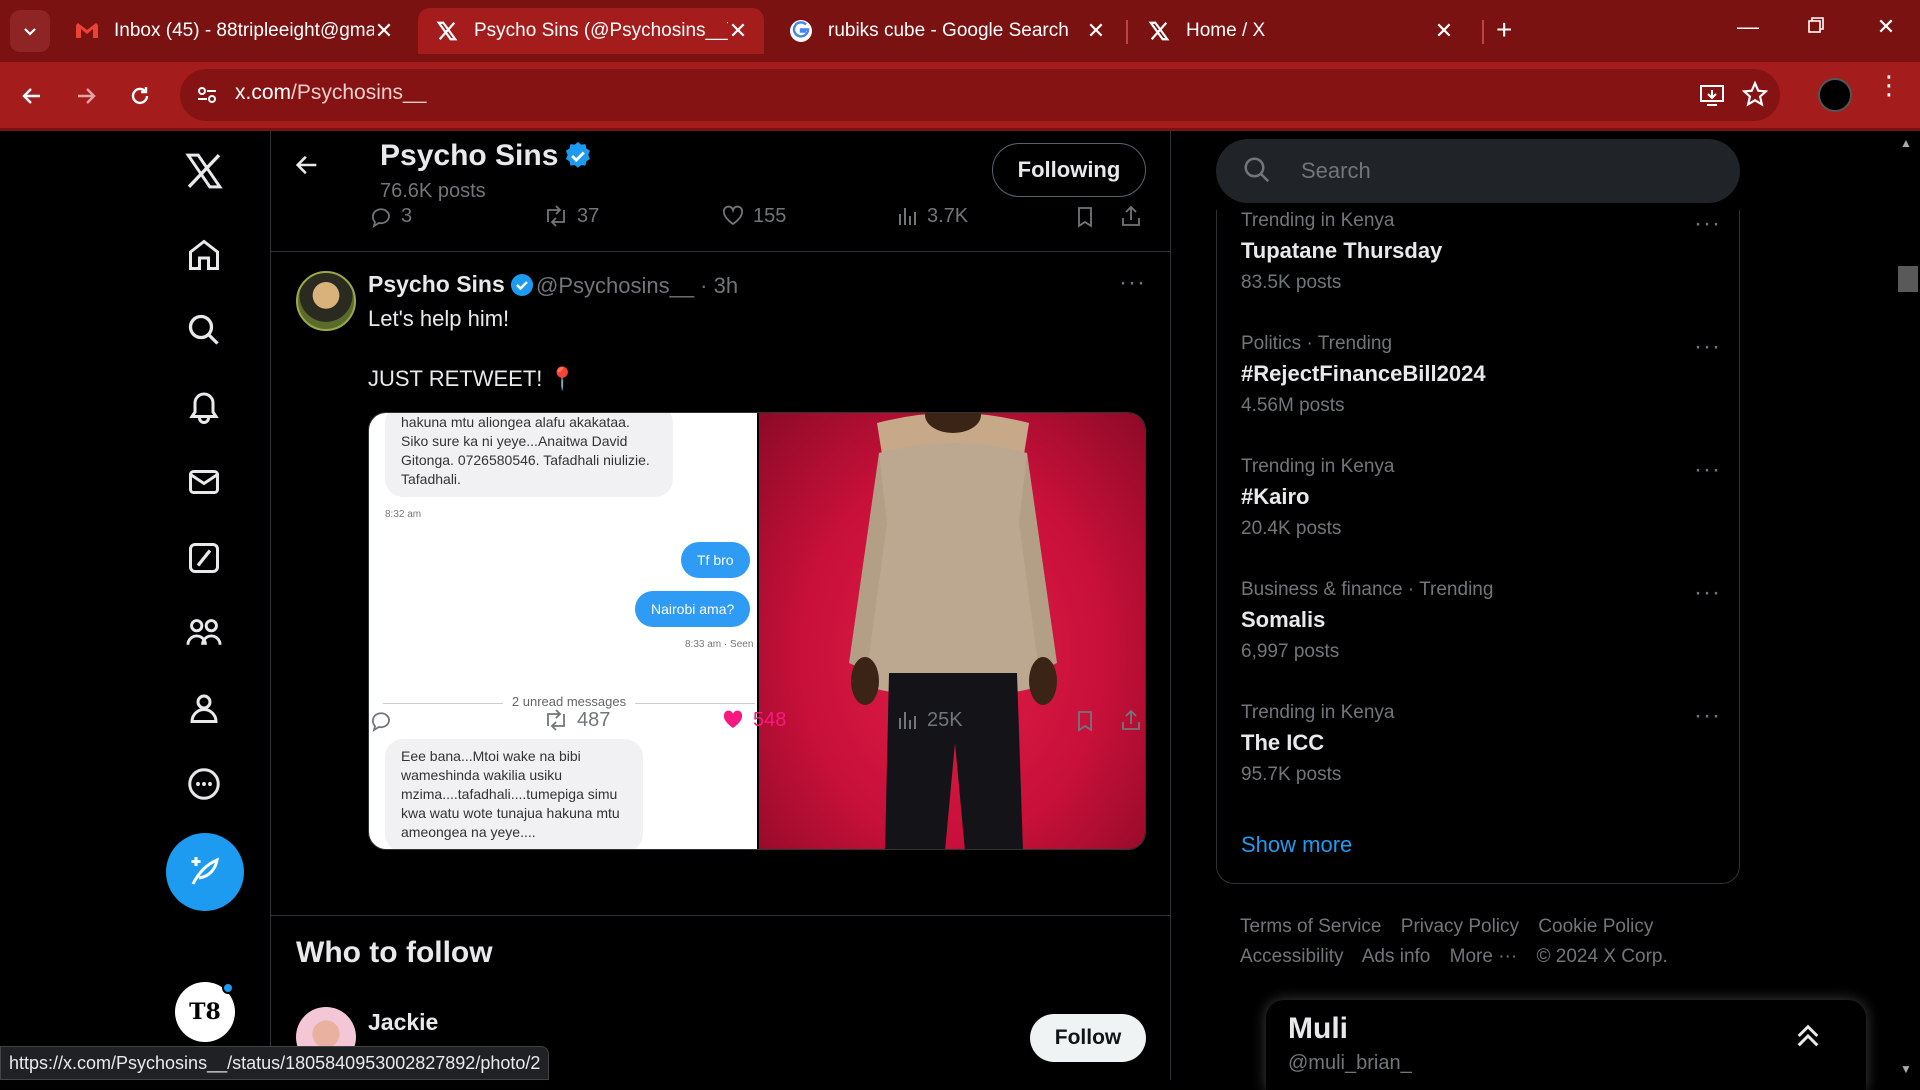  Describe the element at coordinates (204, 255) in the screenshot. I see `home-icon` at that location.